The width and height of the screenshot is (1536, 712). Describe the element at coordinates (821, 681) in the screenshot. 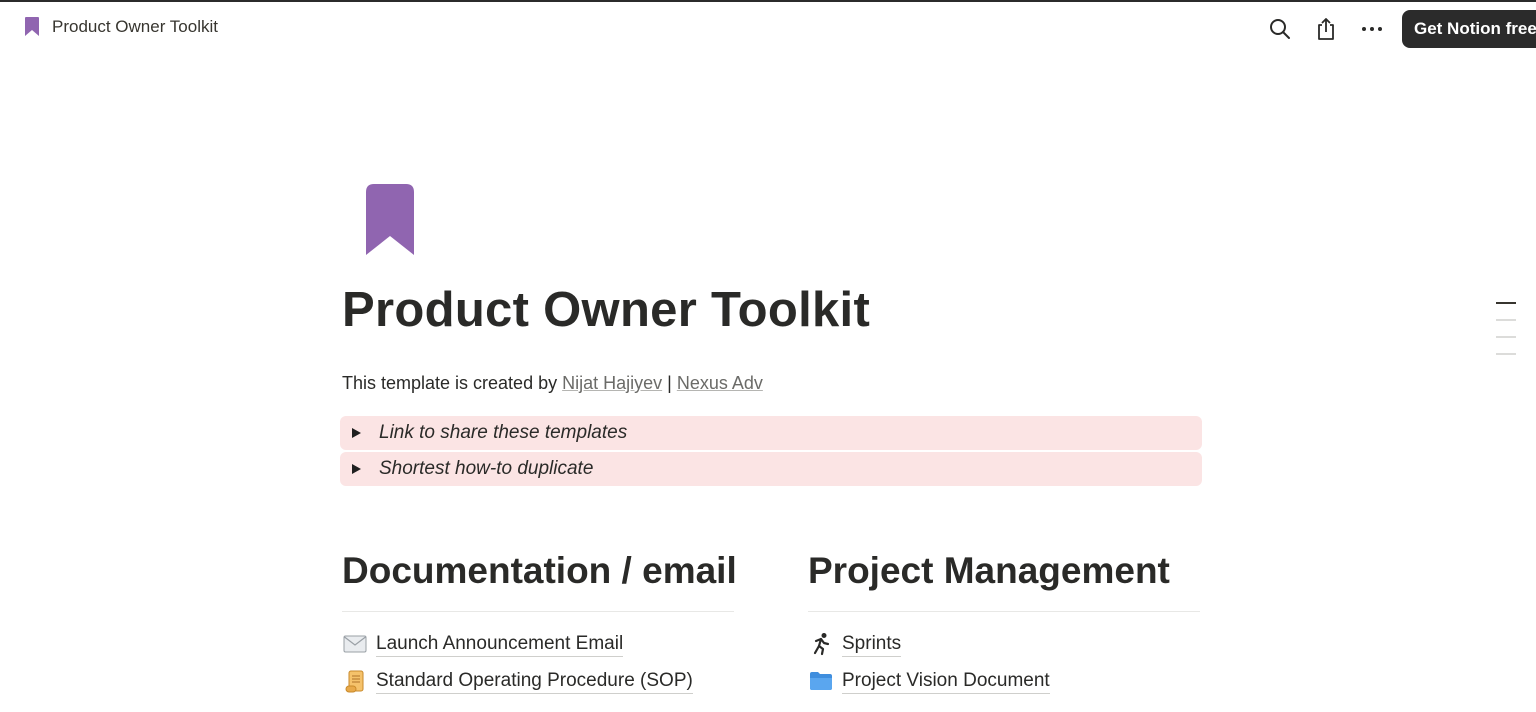

I see `folder-icon` at that location.